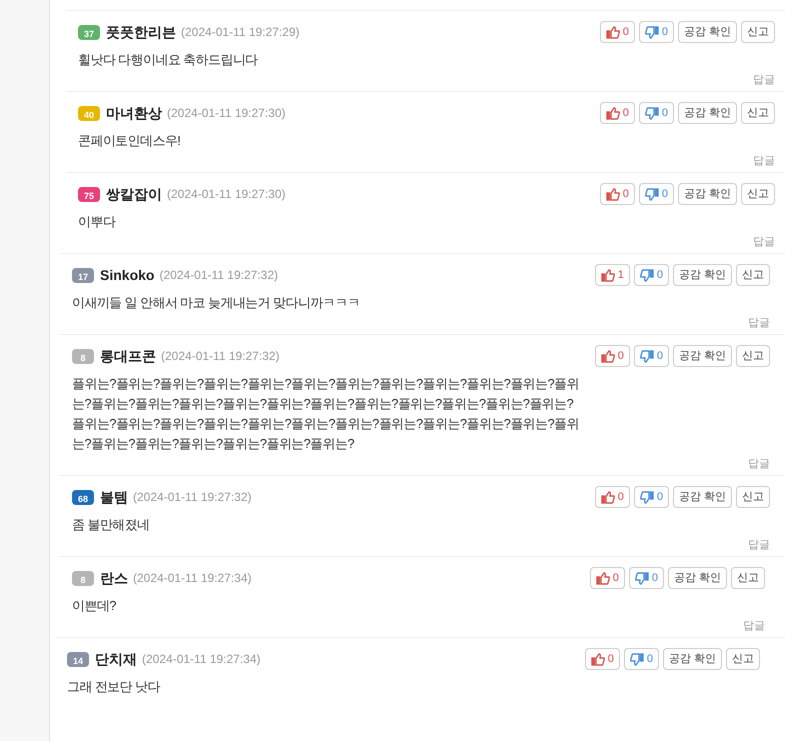 This screenshot has height=741, width=800. What do you see at coordinates (89, 32) in the screenshot?
I see `level-badge: 37` at bounding box center [89, 32].